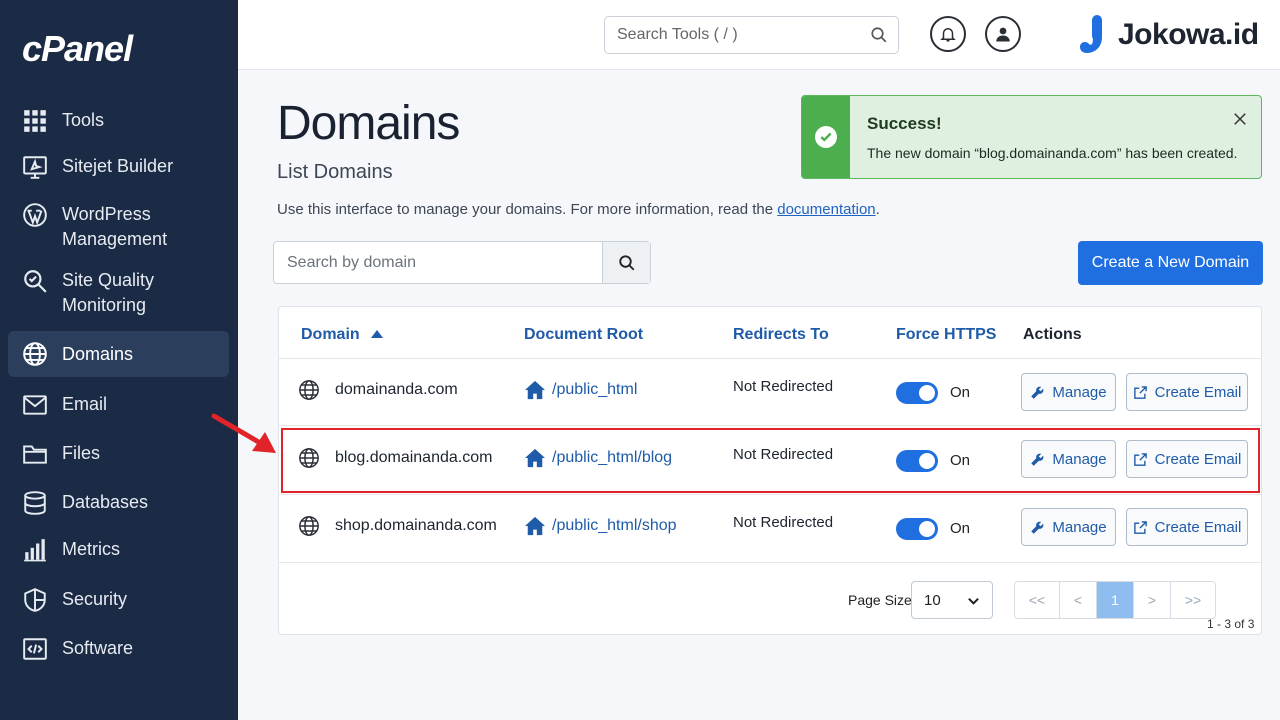 This screenshot has width=1280, height=720. I want to click on sidebar-item-security: Security, so click(118, 600).